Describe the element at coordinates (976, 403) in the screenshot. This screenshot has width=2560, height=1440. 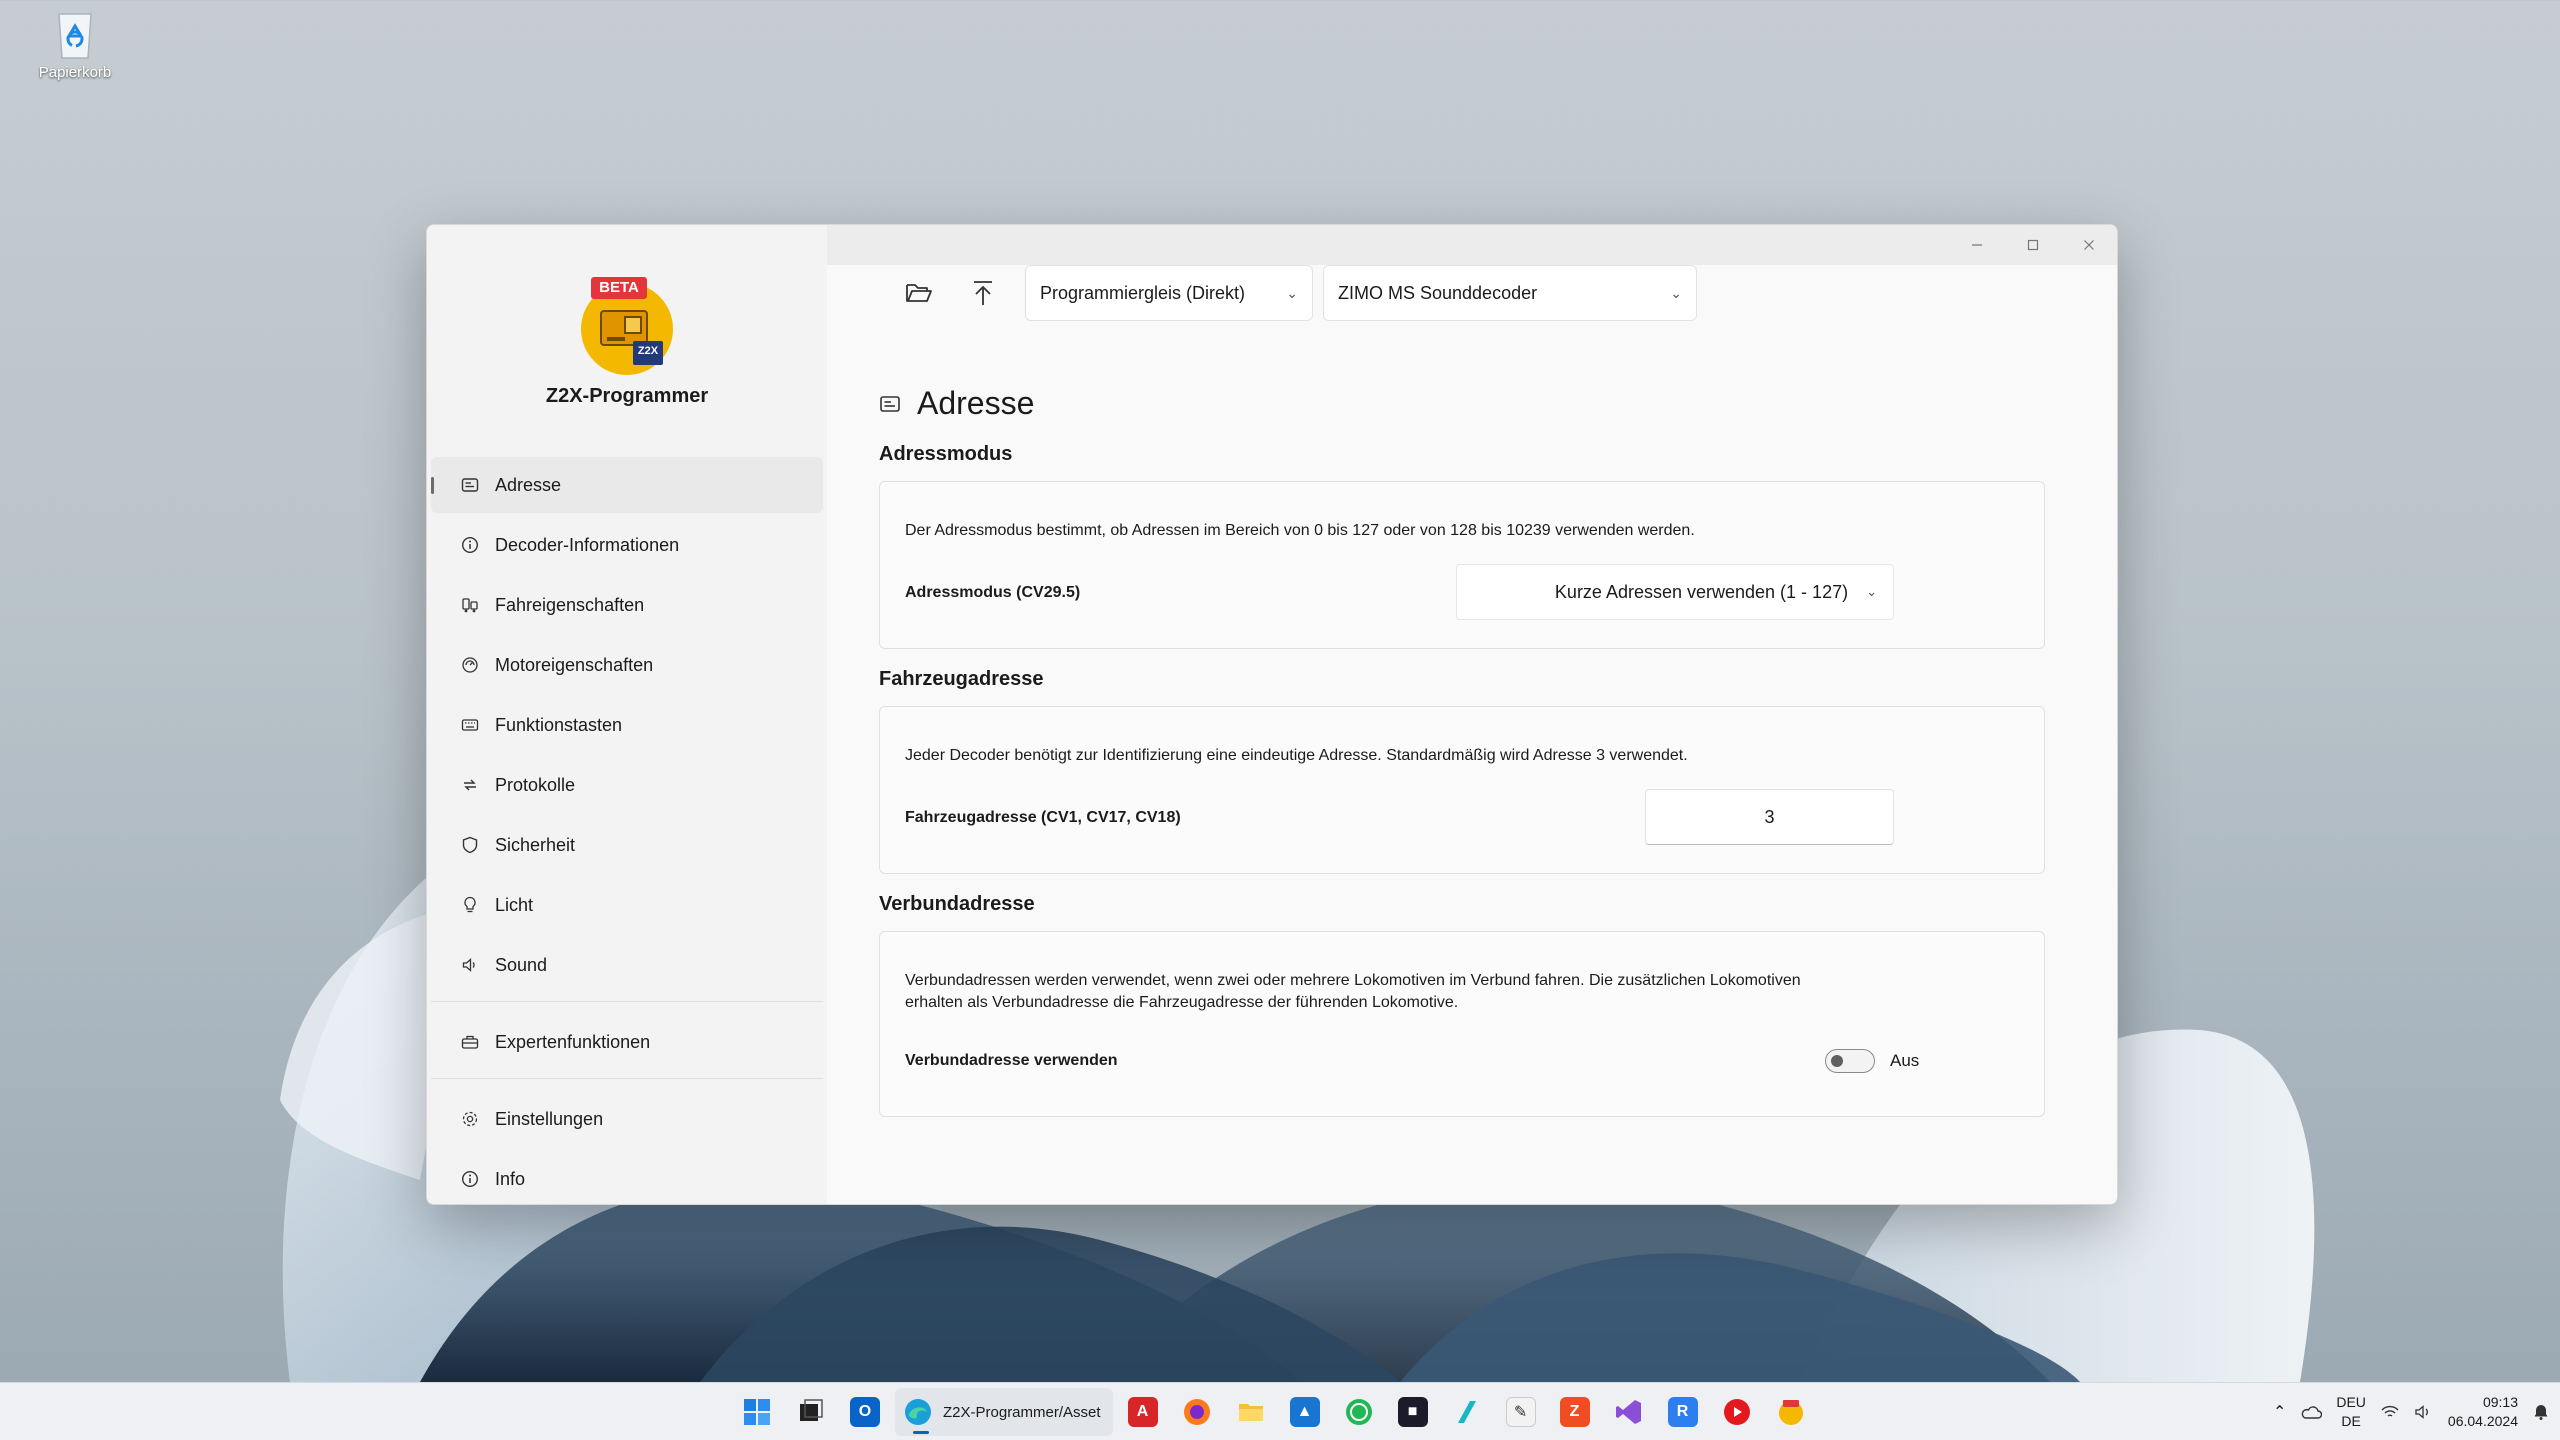
I see `page-title: Adresse` at that location.